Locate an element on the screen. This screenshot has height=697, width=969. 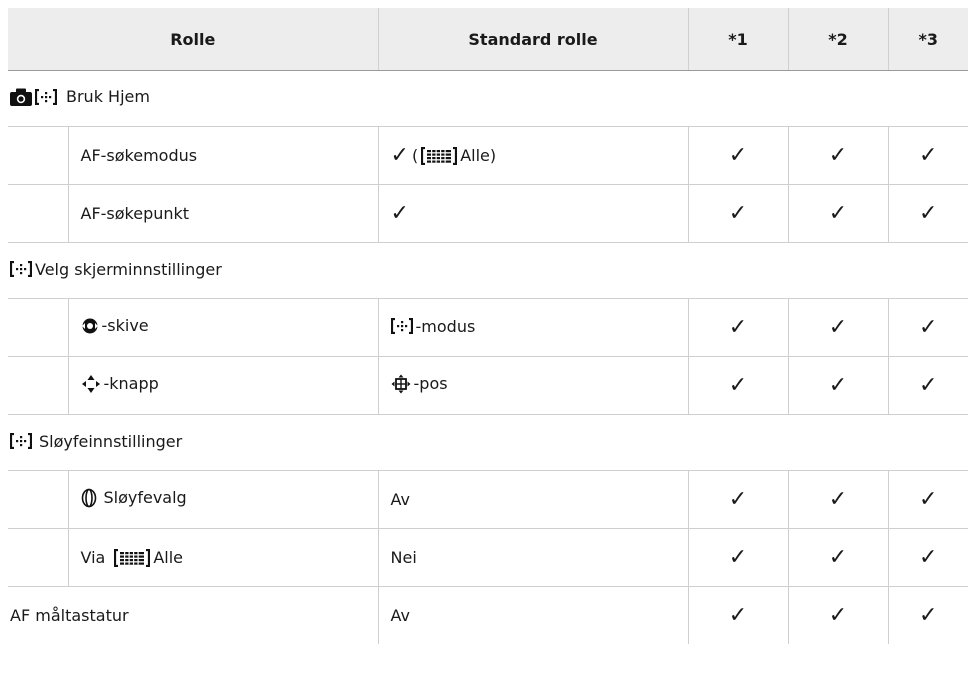
table-row: AF-søkepunkt ✓ ✓ ✓ ✓ is located at coordinates (488, 213).